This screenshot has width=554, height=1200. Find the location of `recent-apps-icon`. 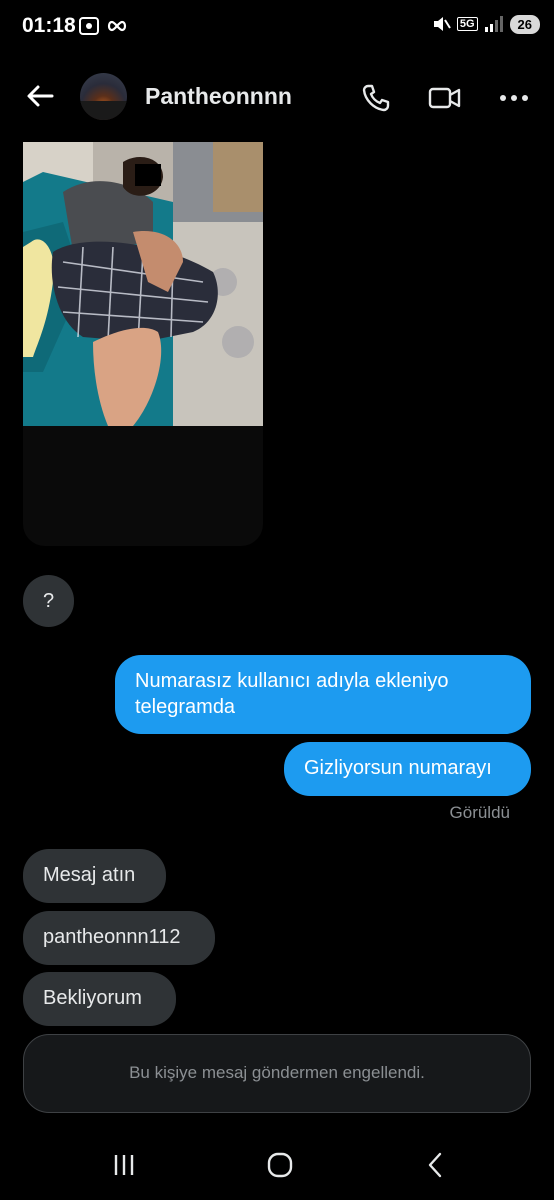

recent-apps-icon is located at coordinates (124, 1165).